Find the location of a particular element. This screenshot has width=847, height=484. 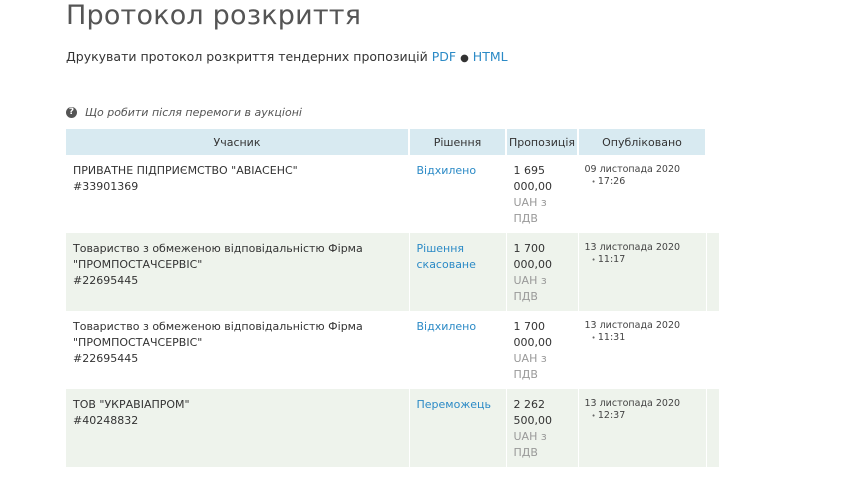

participant-code: #40248832 is located at coordinates (106, 420).